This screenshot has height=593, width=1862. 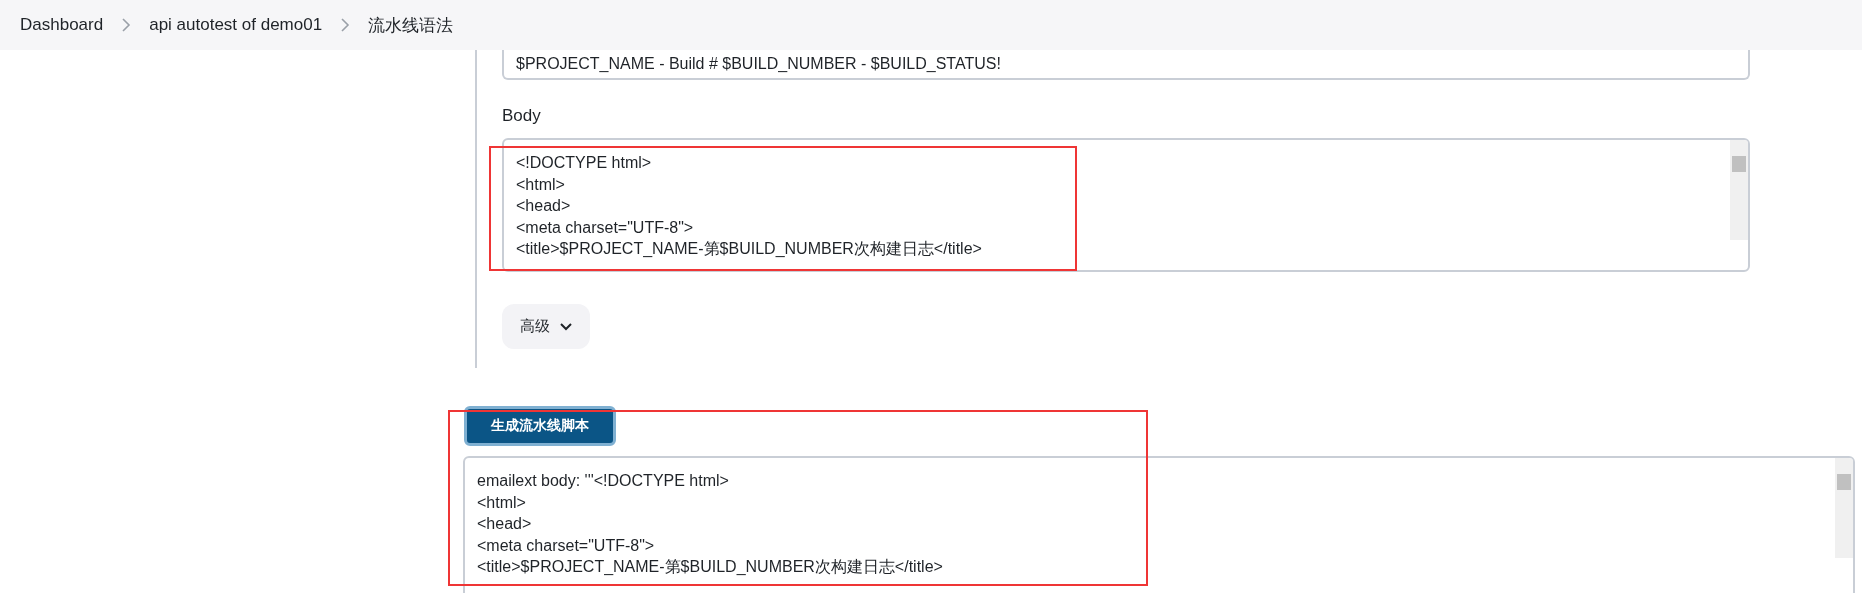 What do you see at coordinates (546, 326) in the screenshot?
I see `advanced-button: 高级` at bounding box center [546, 326].